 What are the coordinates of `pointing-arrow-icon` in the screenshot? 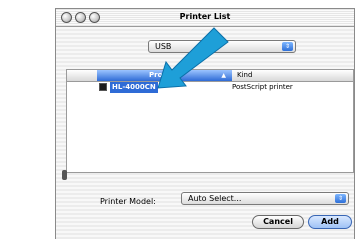 It's located at (193, 58).